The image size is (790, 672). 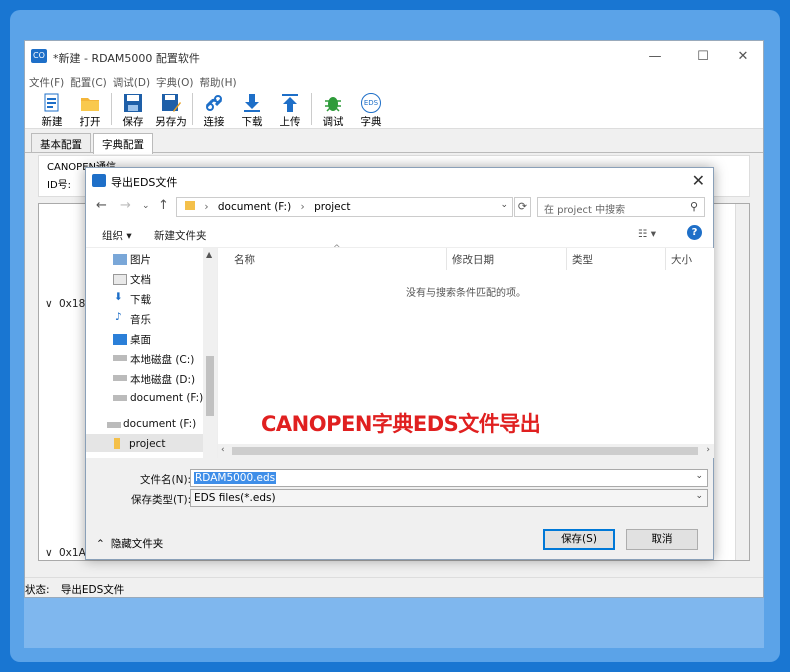 I want to click on new-folder-button: 新建文件夹, so click(x=180, y=235).